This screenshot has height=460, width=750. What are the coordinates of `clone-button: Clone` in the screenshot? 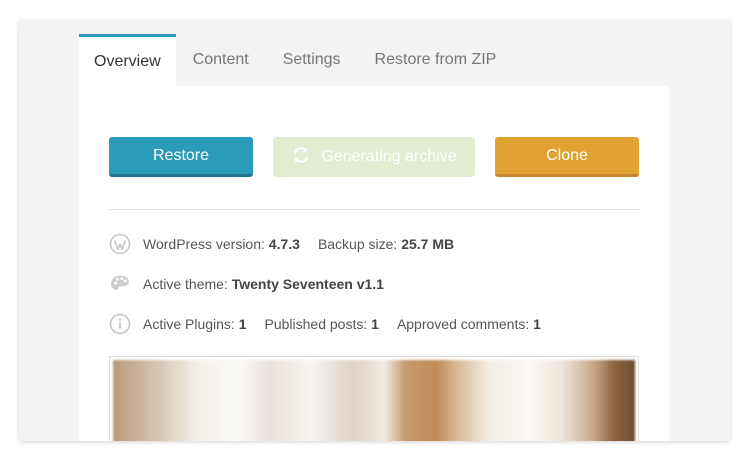 It's located at (567, 157).